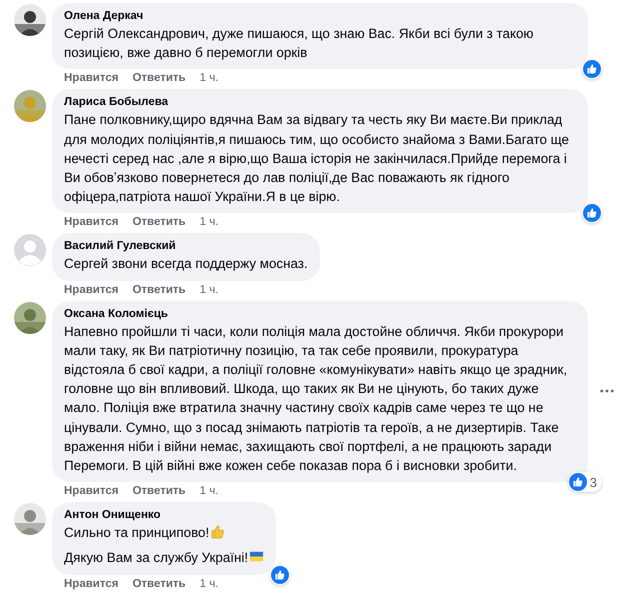 This screenshot has width=627, height=600. What do you see at coordinates (186, 246) in the screenshot?
I see `author-name: Василий Гулевский` at bounding box center [186, 246].